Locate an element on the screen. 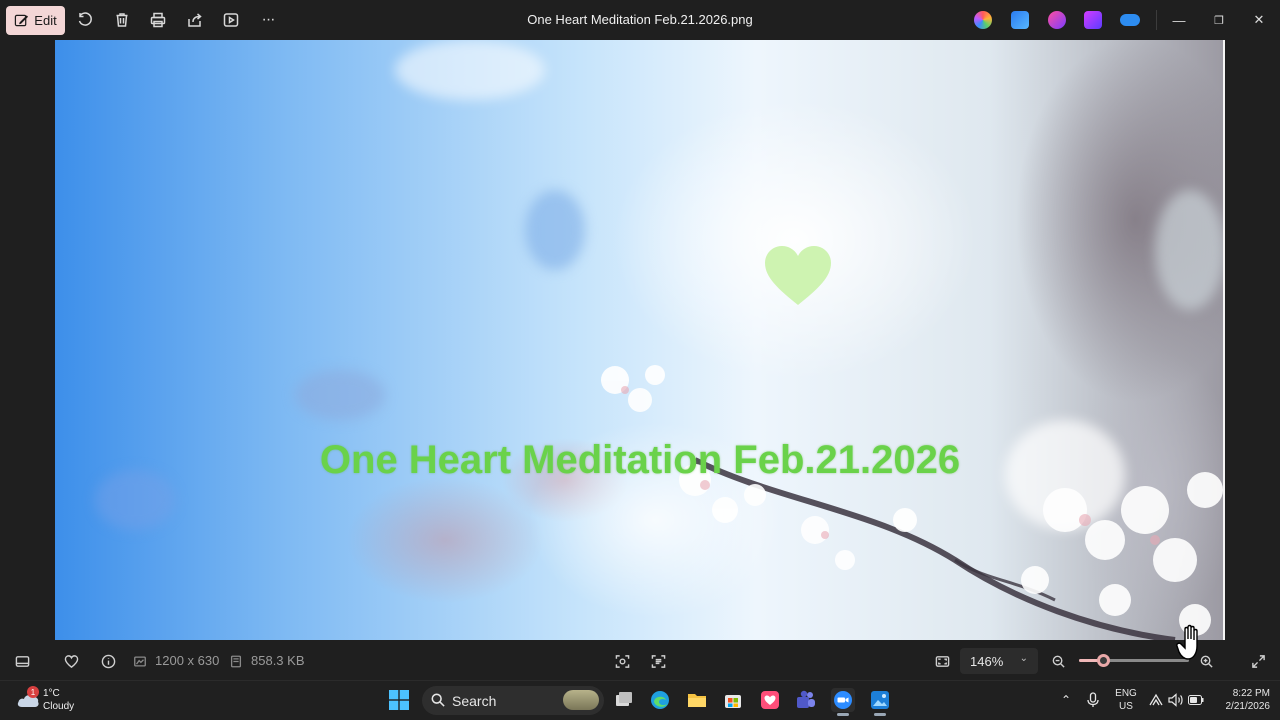 The image size is (1280, 720). text-scan-icon is located at coordinates (658, 661).